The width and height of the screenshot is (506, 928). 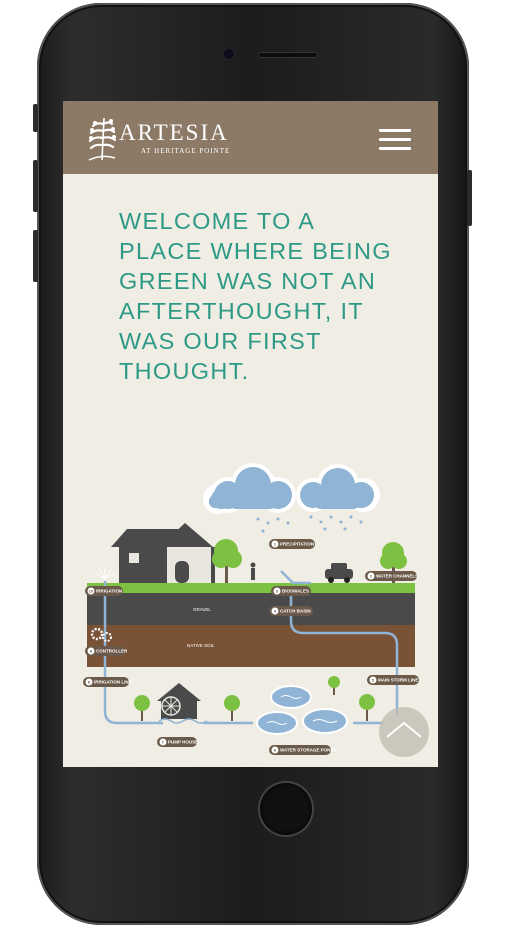 What do you see at coordinates (183, 742) in the screenshot?
I see `svg-text: PUMP HOUSE` at bounding box center [183, 742].